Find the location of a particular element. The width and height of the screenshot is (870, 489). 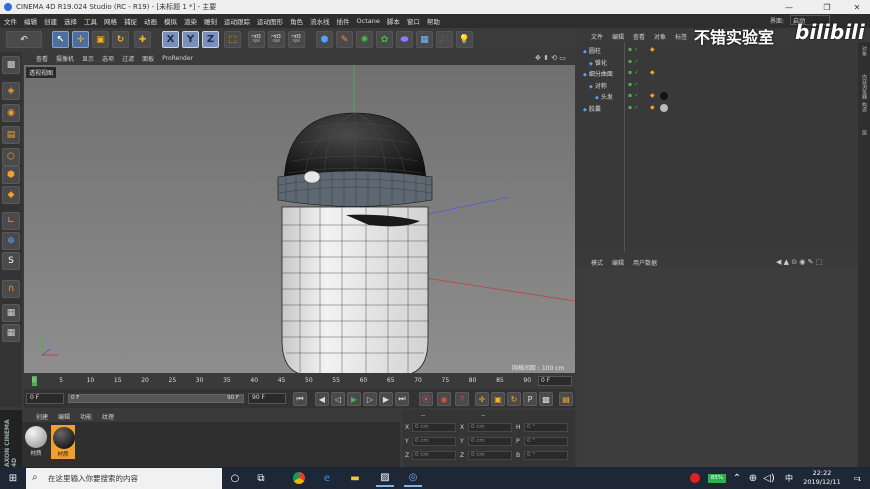

menu-item: 捕捉 is located at coordinates (130, 21).